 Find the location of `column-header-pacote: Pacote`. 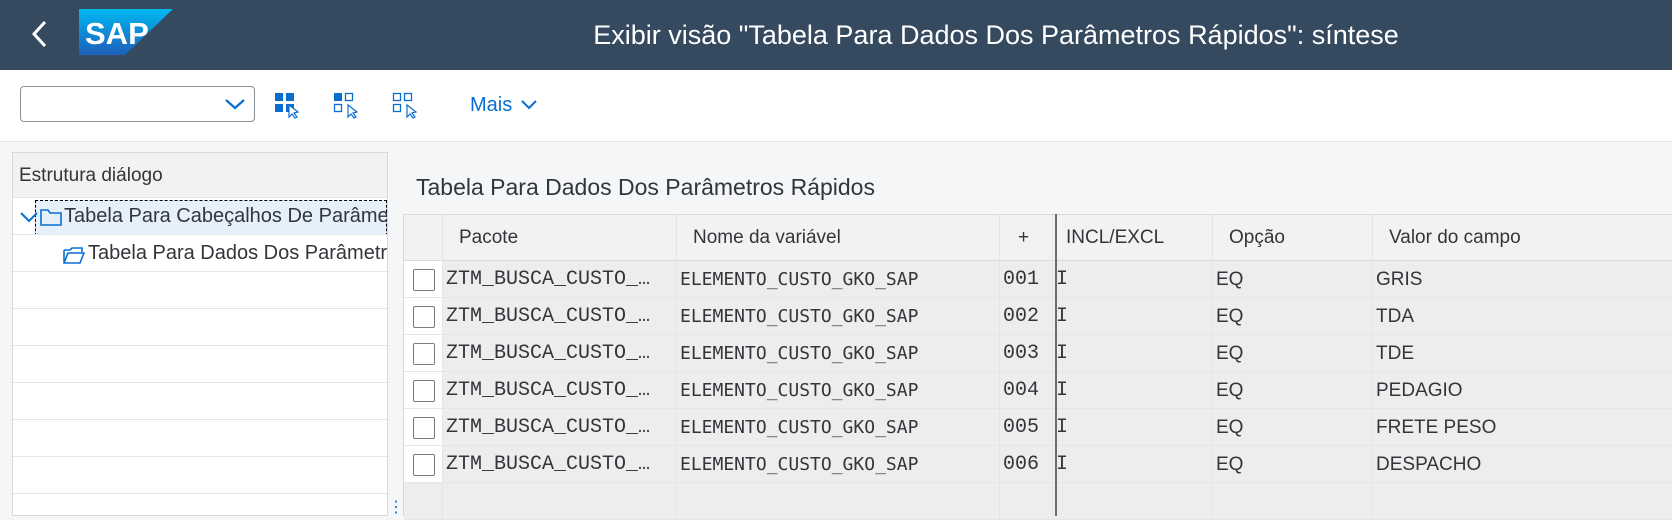

column-header-pacote: Pacote is located at coordinates (560, 238).